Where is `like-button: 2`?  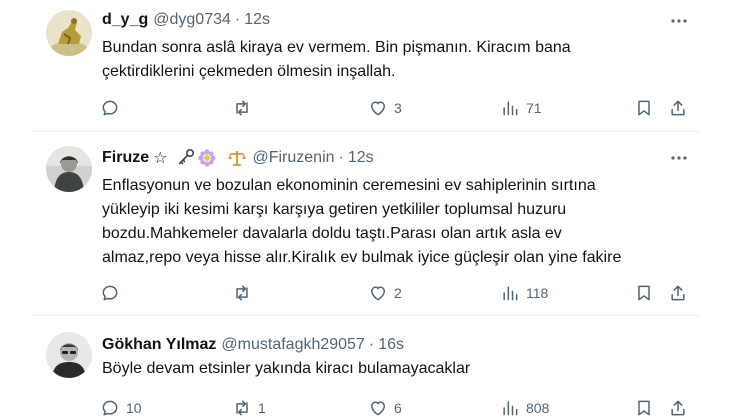
like-button: 2 is located at coordinates (385, 293).